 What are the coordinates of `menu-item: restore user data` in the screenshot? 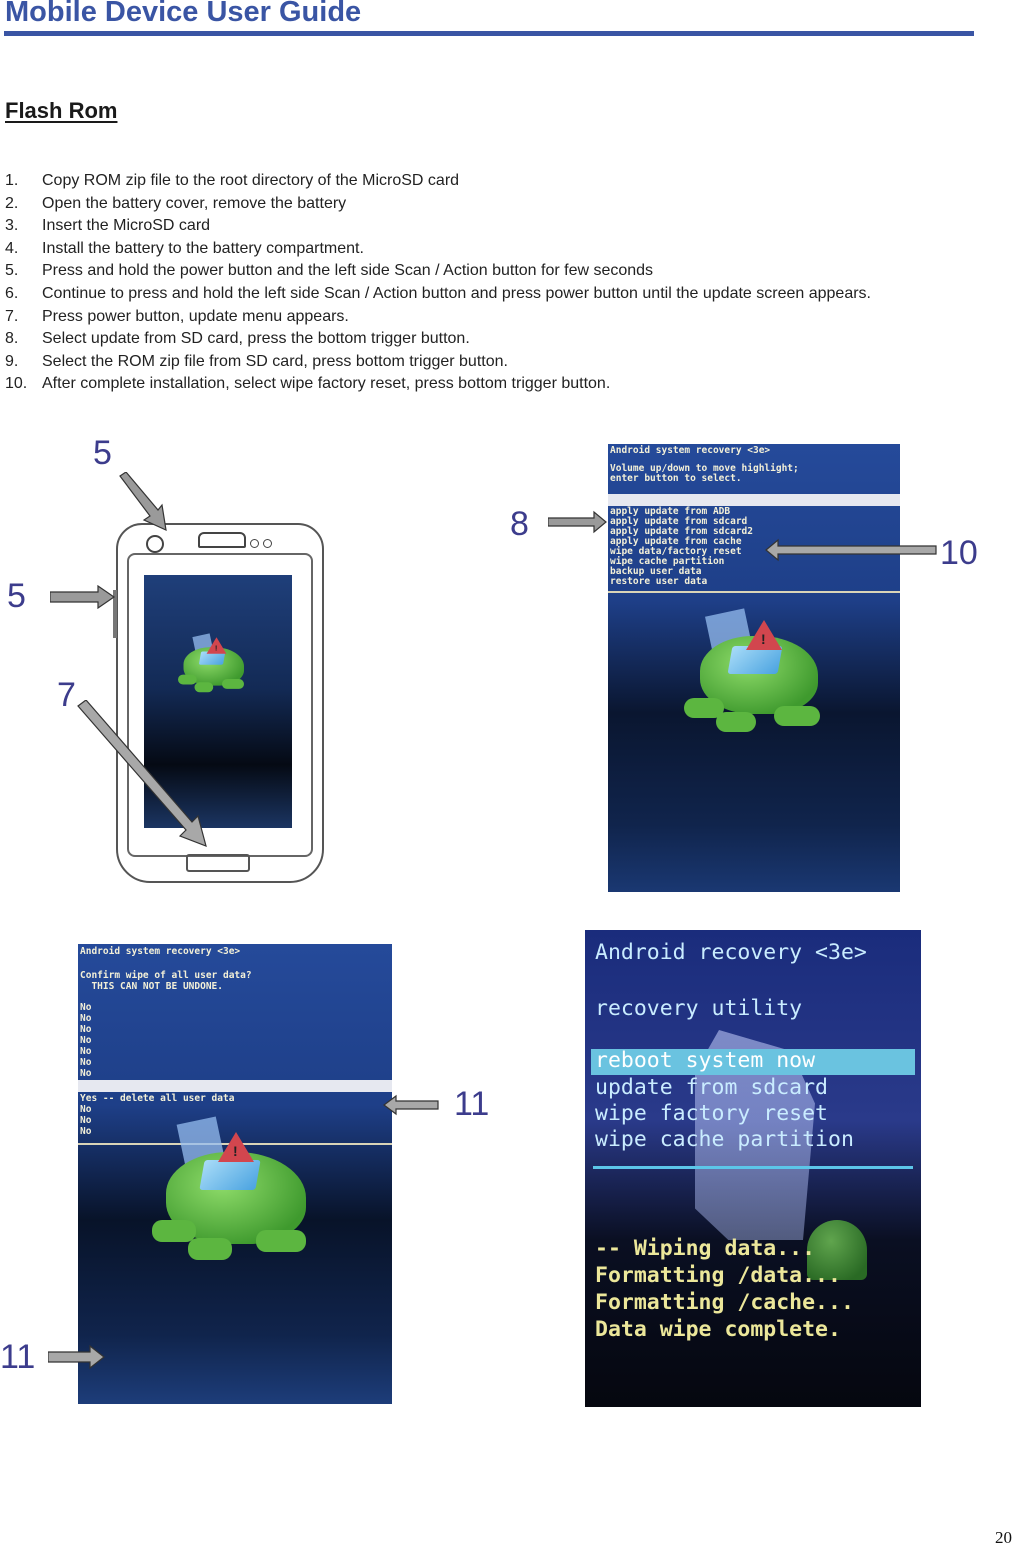 It's located at (659, 581).